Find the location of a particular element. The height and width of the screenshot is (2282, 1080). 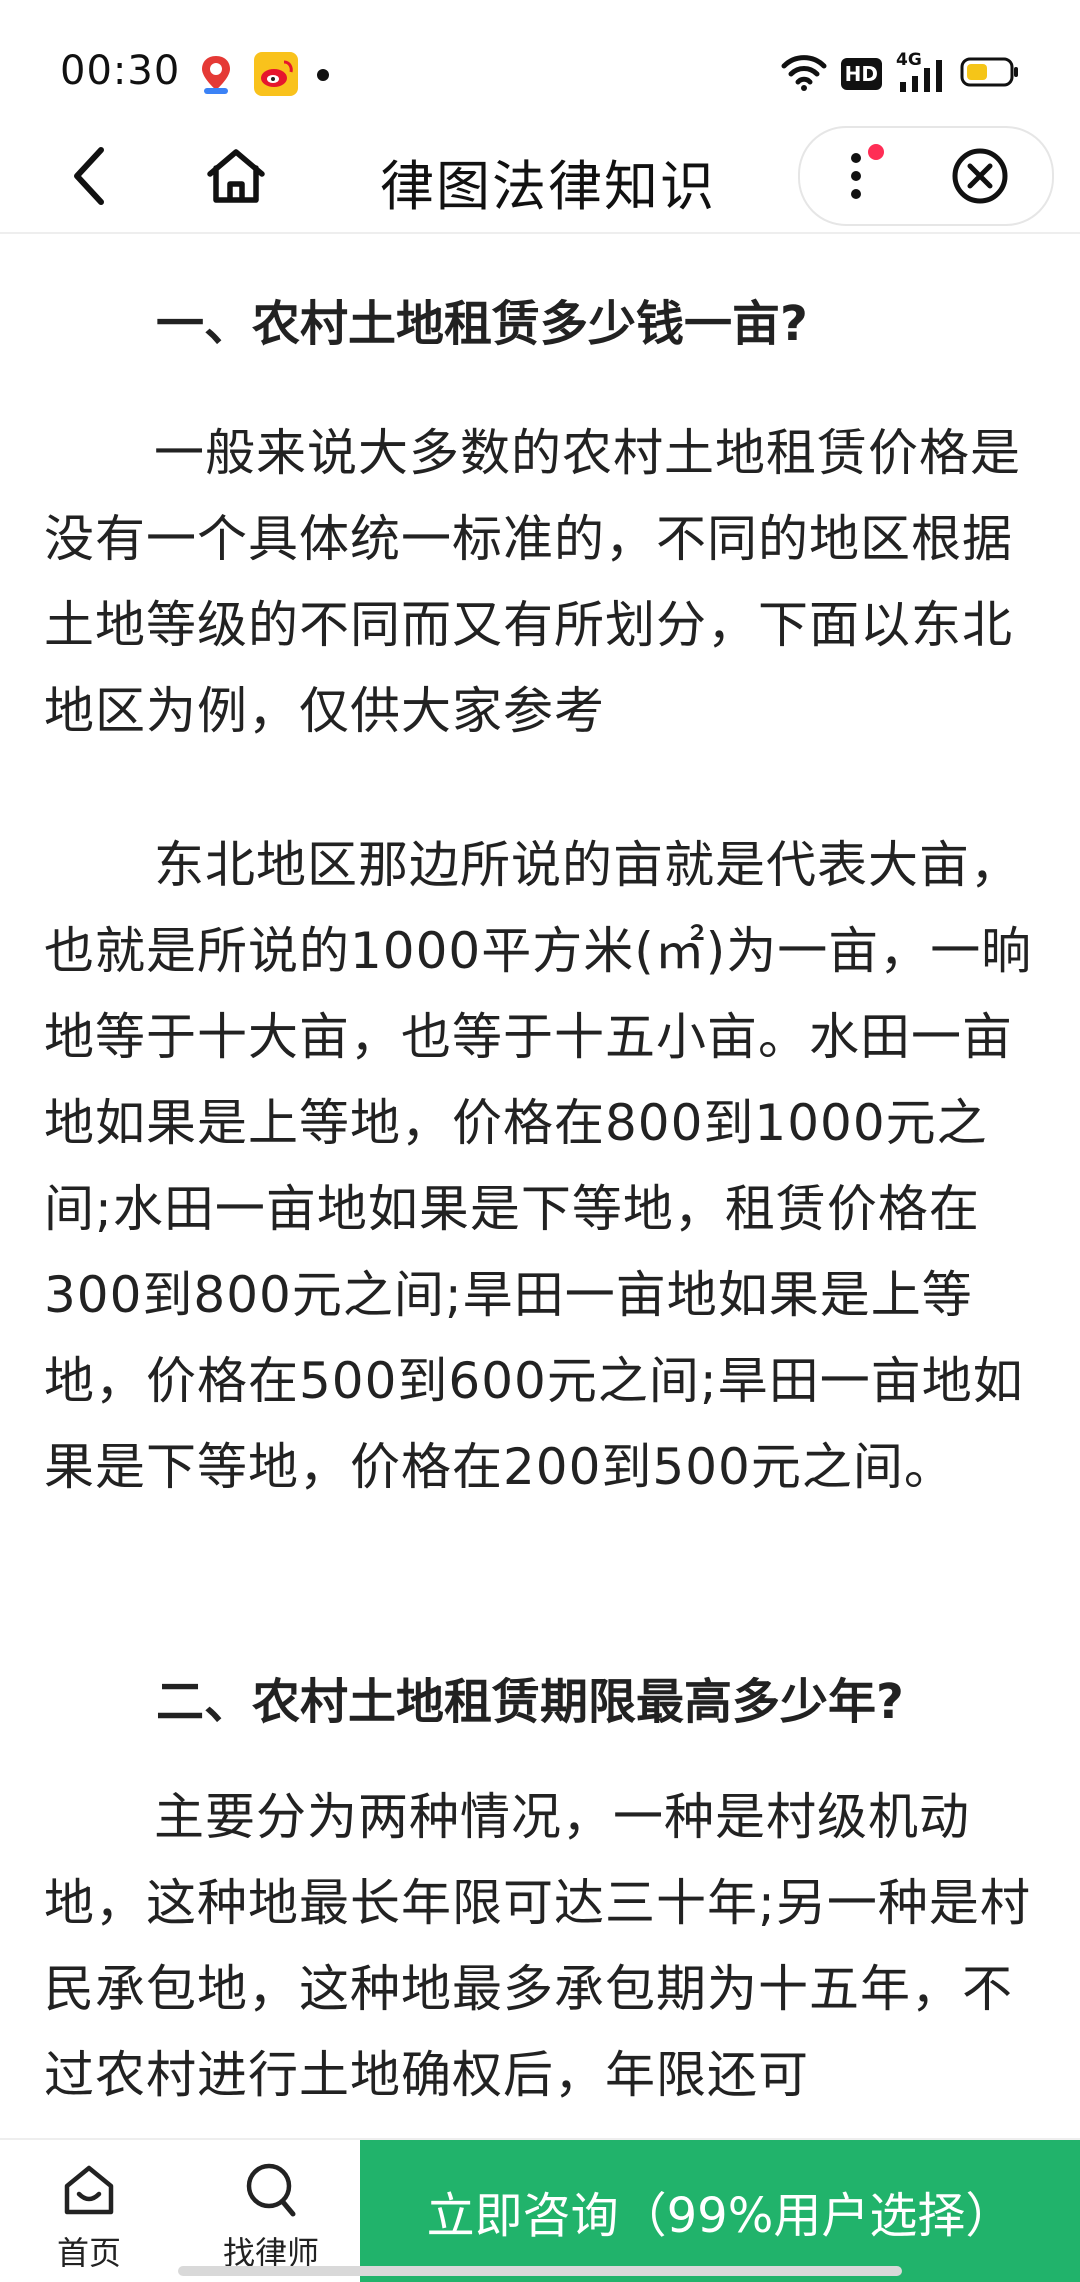

tab-home-label: 首页 is located at coordinates (88, 2253).